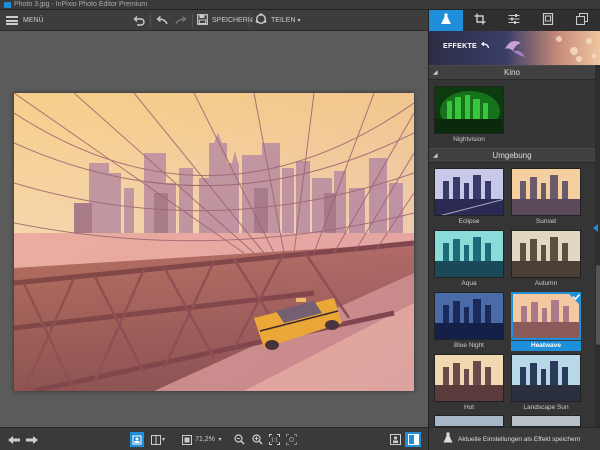 The width and height of the screenshot is (600, 450). I want to click on thumb-label: Eclipse, so click(469, 221).